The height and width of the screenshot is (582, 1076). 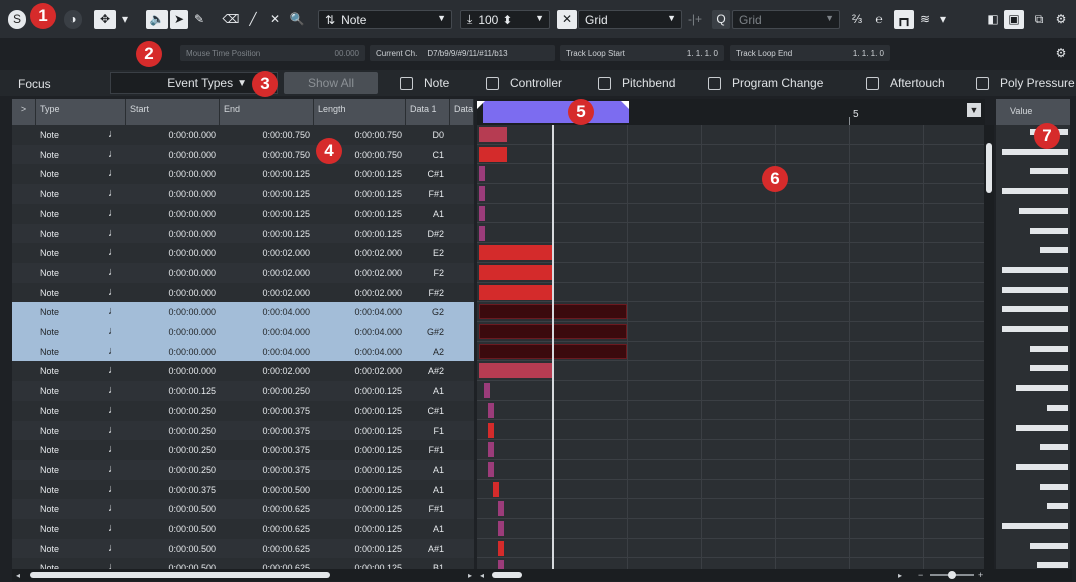 I want to click on cell-data1: G#2, so click(x=435, y=332).